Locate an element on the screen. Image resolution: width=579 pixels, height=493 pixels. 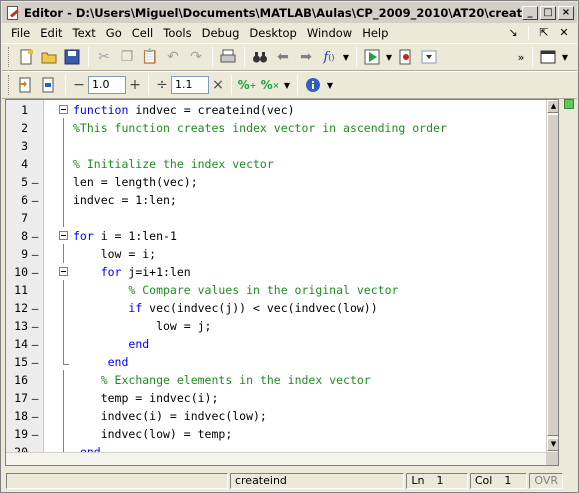
code-text: indvec = 1:len; is located at coordinates (125, 200).